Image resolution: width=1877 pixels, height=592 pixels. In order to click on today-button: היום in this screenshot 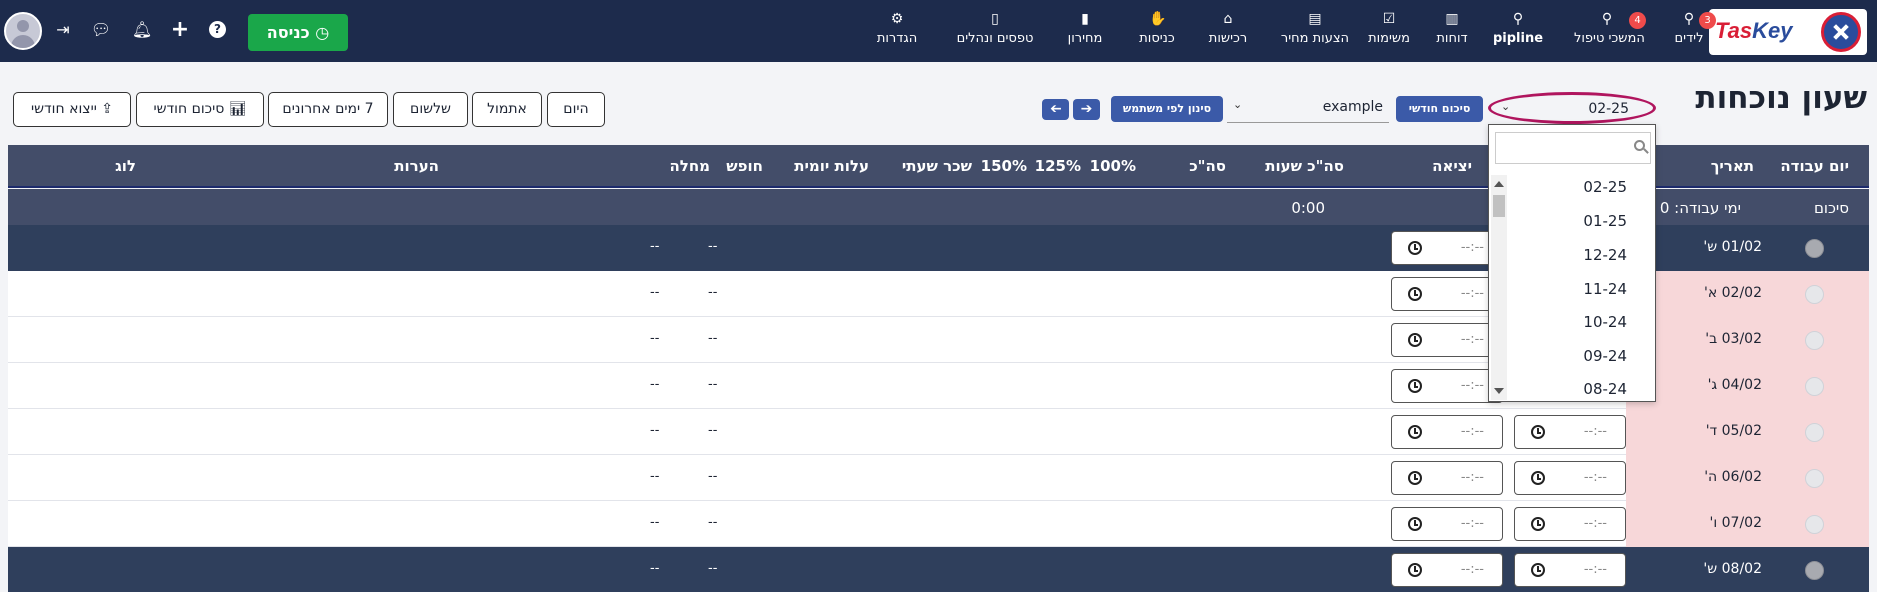, I will do `click(576, 109)`.